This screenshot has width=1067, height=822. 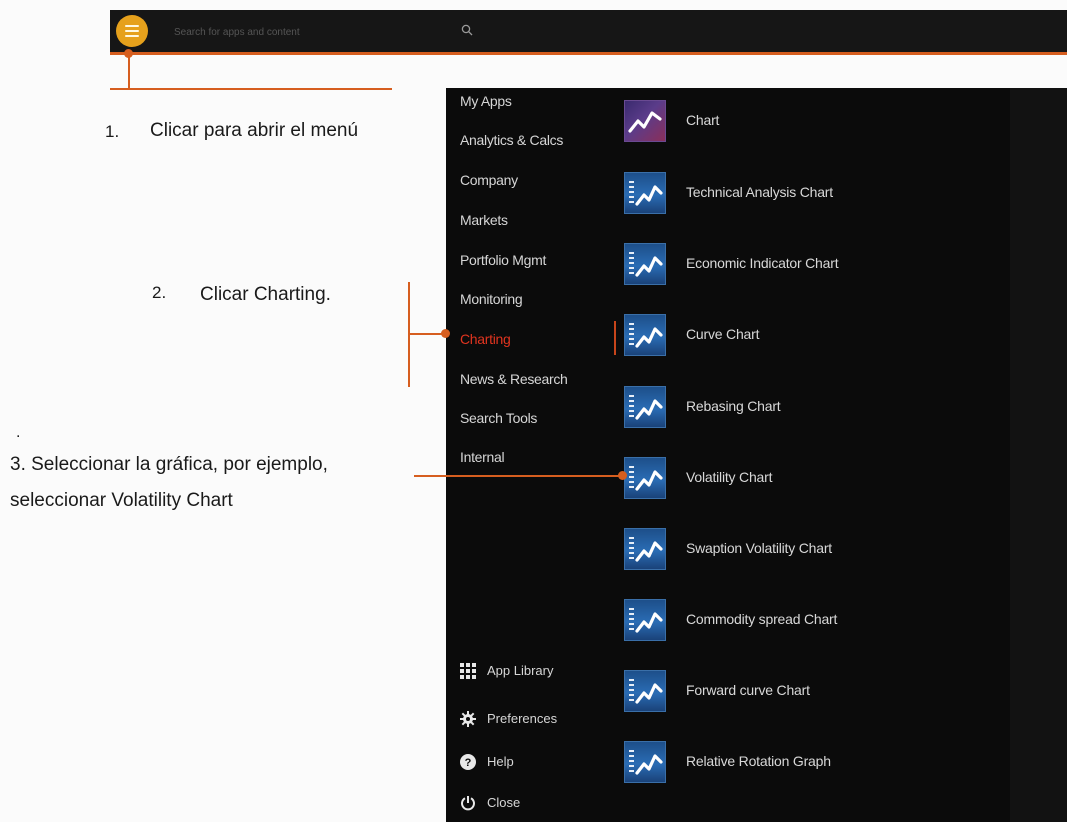 What do you see at coordinates (723, 334) in the screenshot?
I see `app-label: Curve Chart` at bounding box center [723, 334].